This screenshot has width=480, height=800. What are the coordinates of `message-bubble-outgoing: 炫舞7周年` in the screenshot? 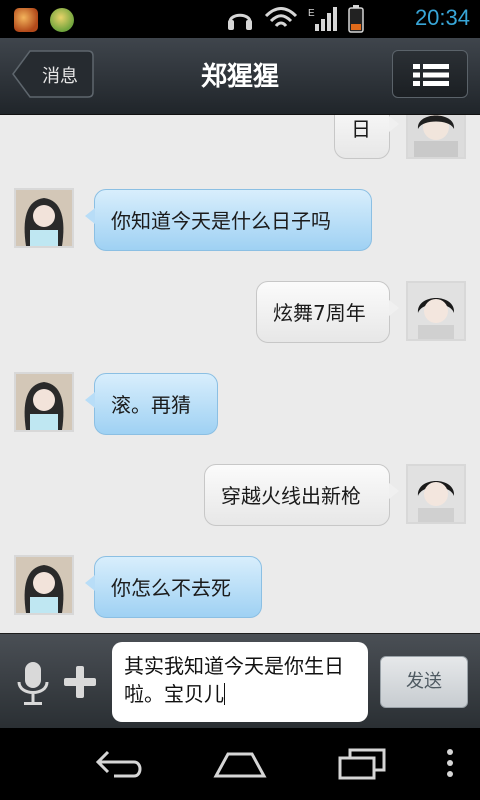 It's located at (327, 312).